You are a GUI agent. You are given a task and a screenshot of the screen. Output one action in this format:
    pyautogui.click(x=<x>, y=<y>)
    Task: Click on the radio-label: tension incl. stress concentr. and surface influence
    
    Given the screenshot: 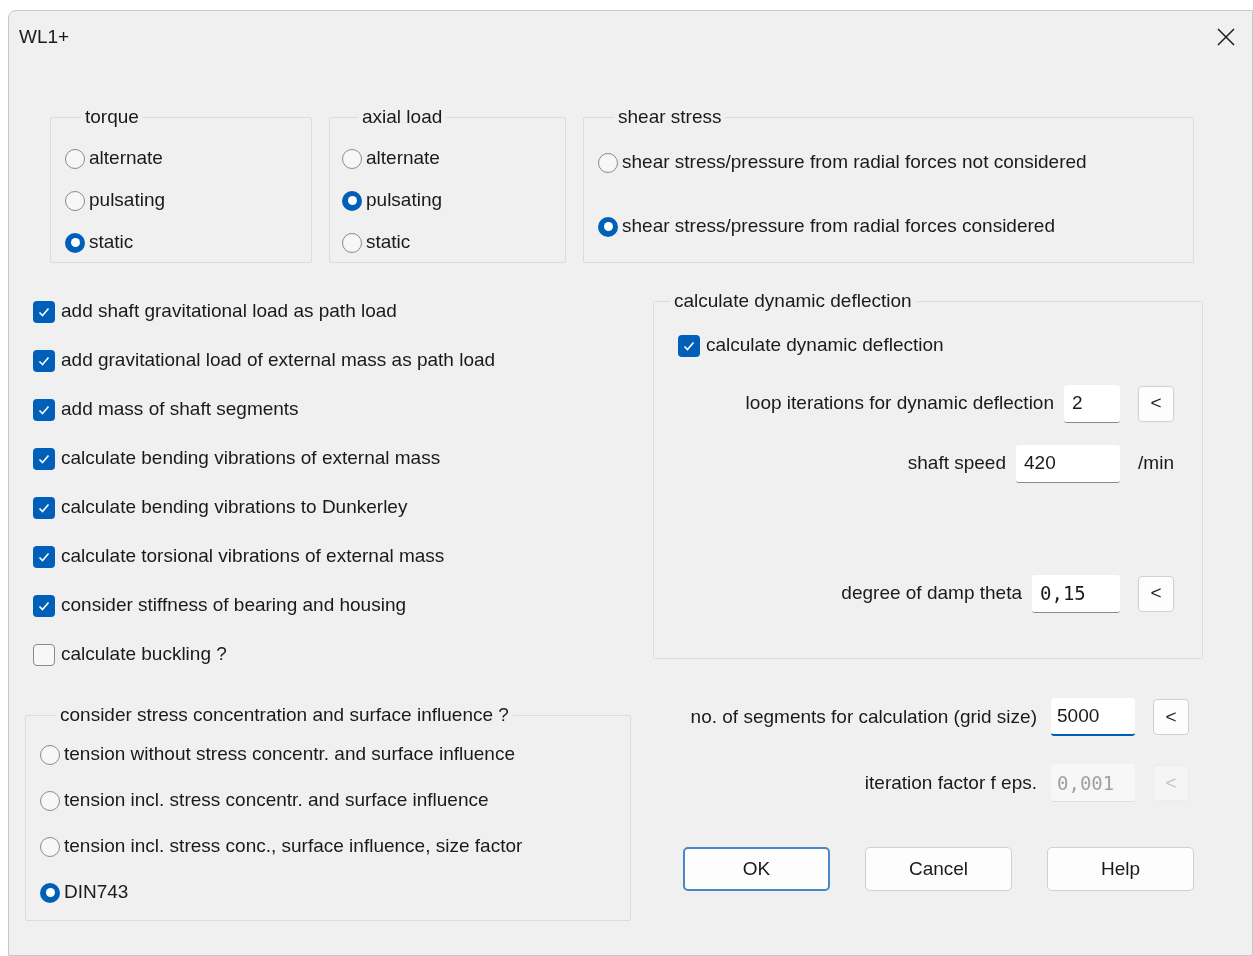 What is the action you would take?
    pyautogui.click(x=276, y=800)
    